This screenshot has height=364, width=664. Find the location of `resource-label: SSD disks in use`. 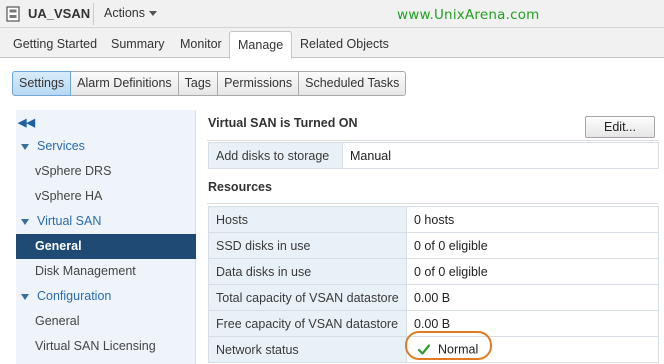

resource-label: SSD disks in use is located at coordinates (307, 245).